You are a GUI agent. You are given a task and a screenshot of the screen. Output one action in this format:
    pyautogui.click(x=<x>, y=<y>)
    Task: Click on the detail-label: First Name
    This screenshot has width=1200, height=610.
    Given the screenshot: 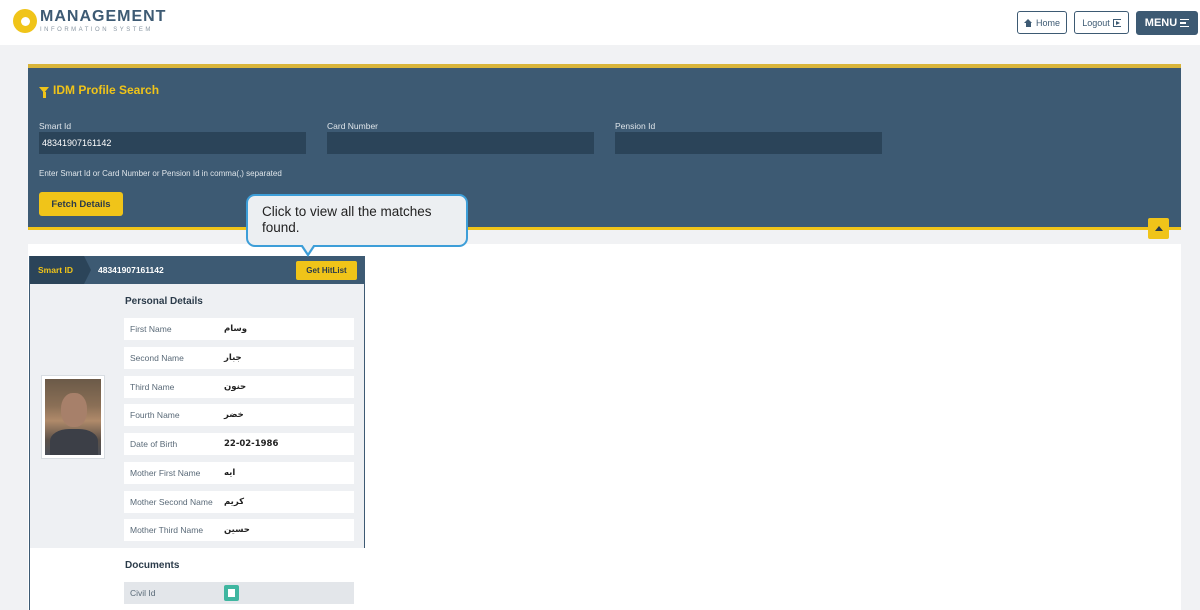 What is the action you would take?
    pyautogui.click(x=151, y=329)
    